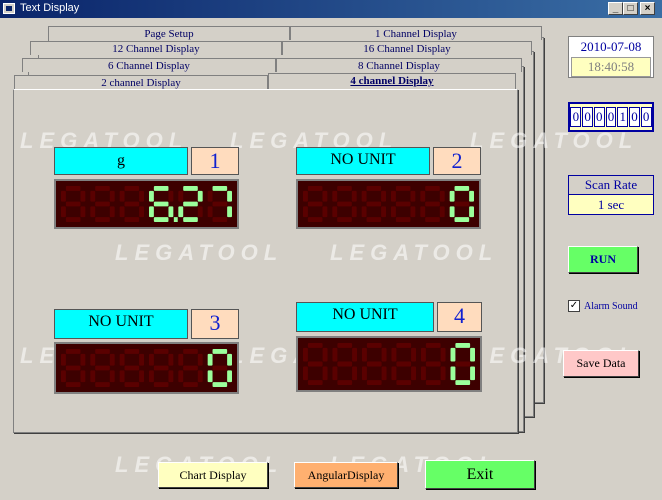 The height and width of the screenshot is (500, 662). I want to click on tab-page-setup: Page Setup, so click(169, 33).